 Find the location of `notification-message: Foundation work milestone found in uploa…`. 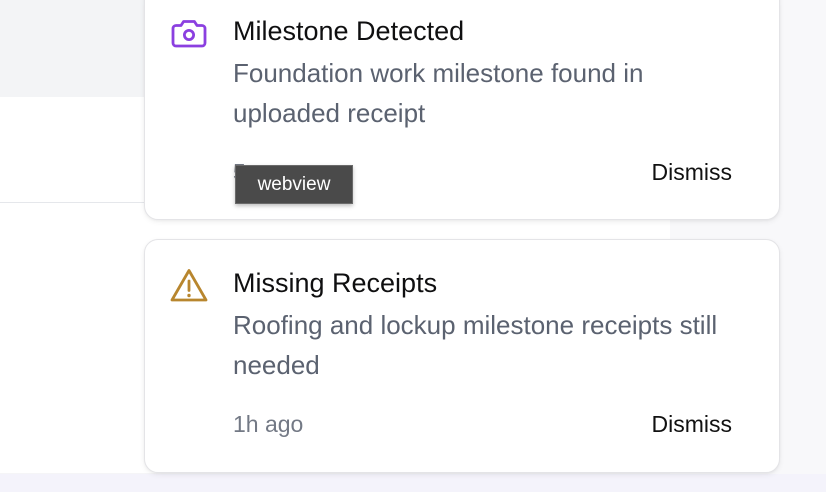

notification-message: Foundation work milestone found in uploa… is located at coordinates (438, 93).